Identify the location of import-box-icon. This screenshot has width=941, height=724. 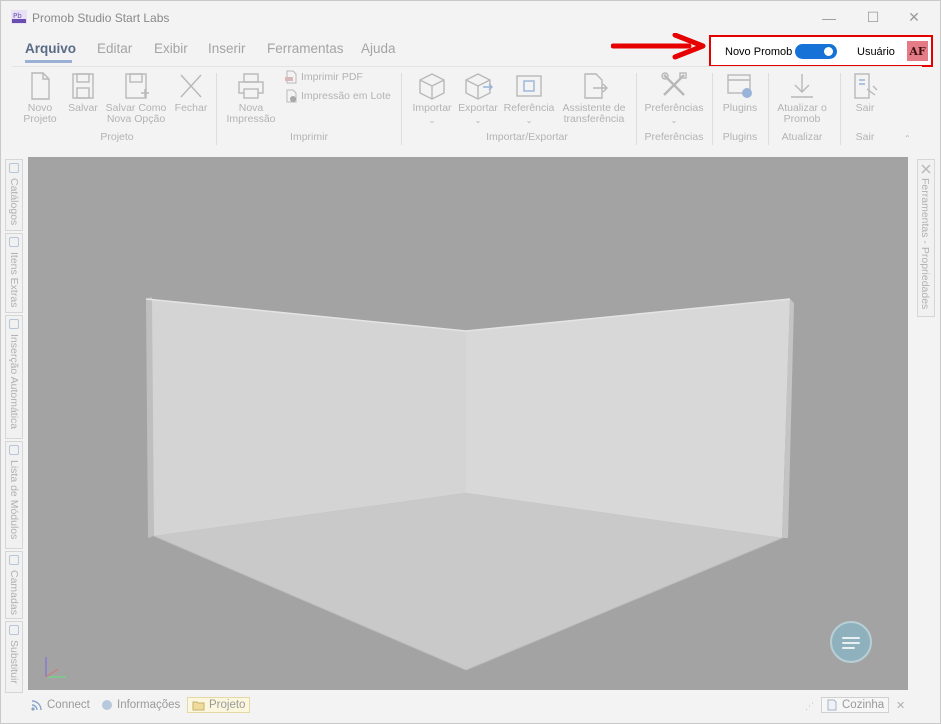
(432, 86).